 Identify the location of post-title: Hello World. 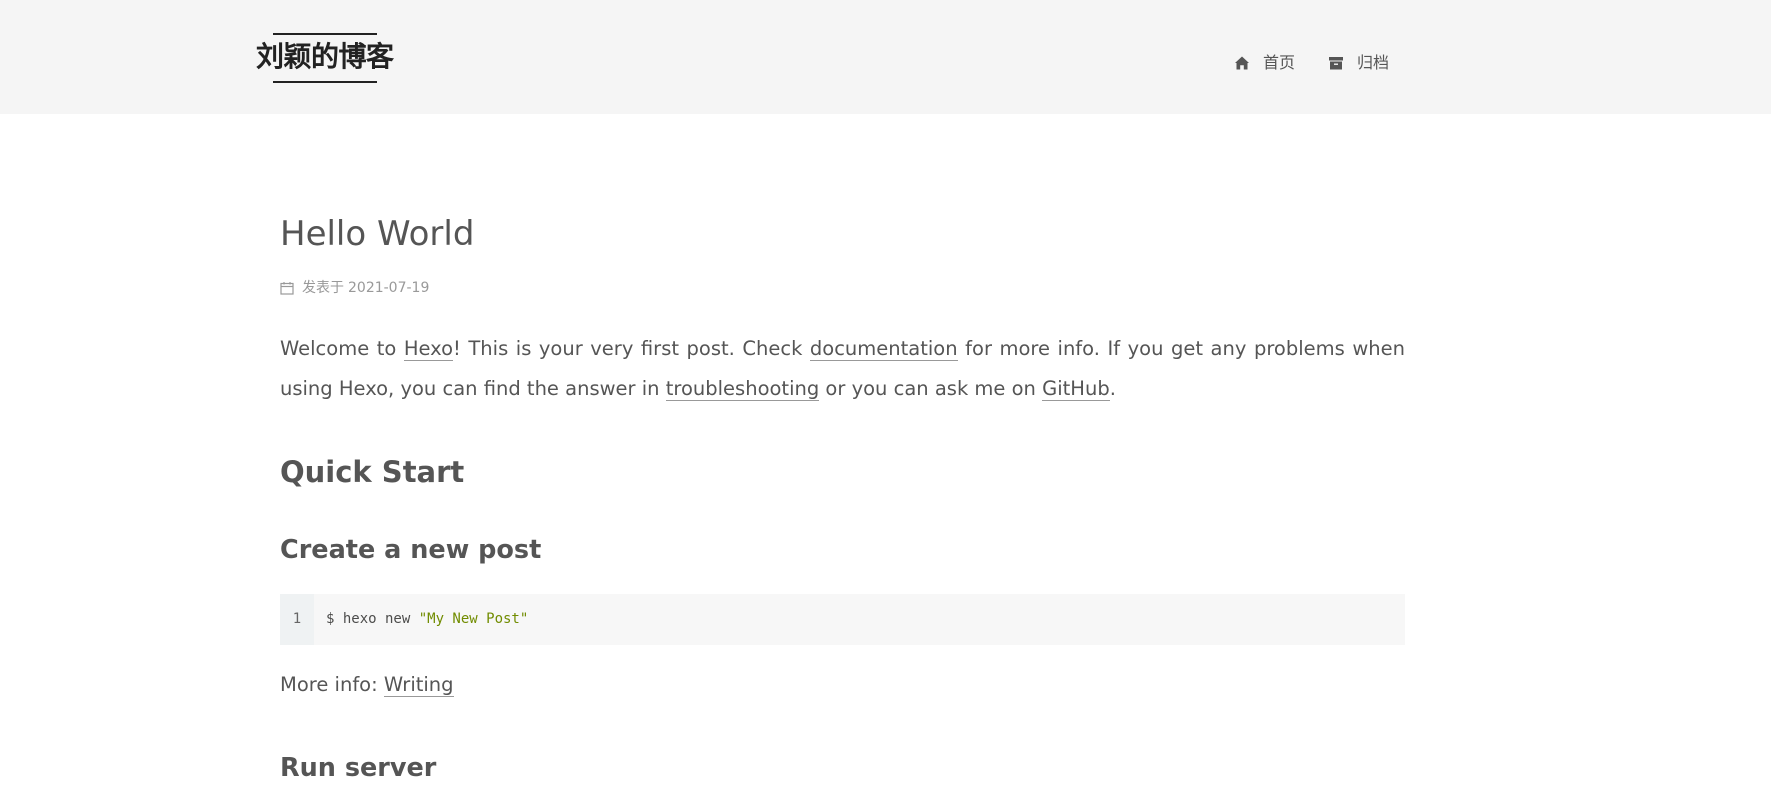
(377, 234).